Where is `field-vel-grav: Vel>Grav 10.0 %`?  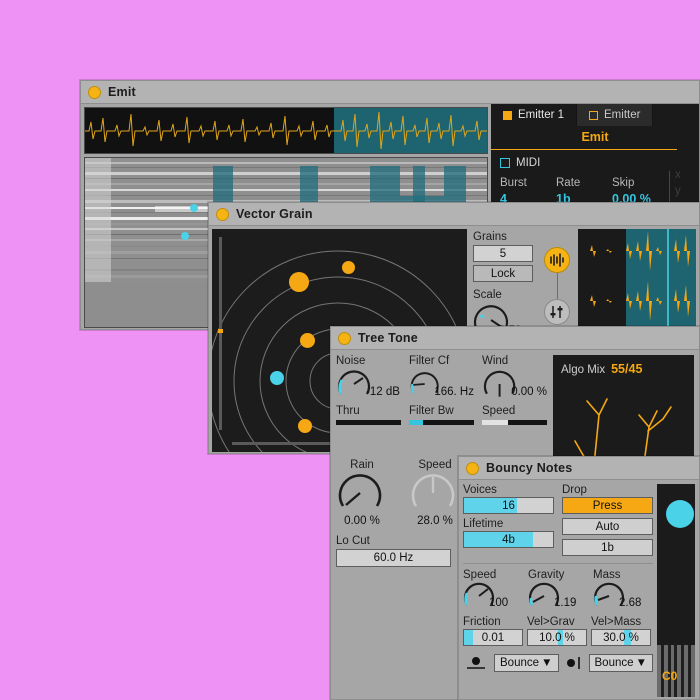 field-vel-grav: Vel>Grav 10.0 % is located at coordinates (557, 631).